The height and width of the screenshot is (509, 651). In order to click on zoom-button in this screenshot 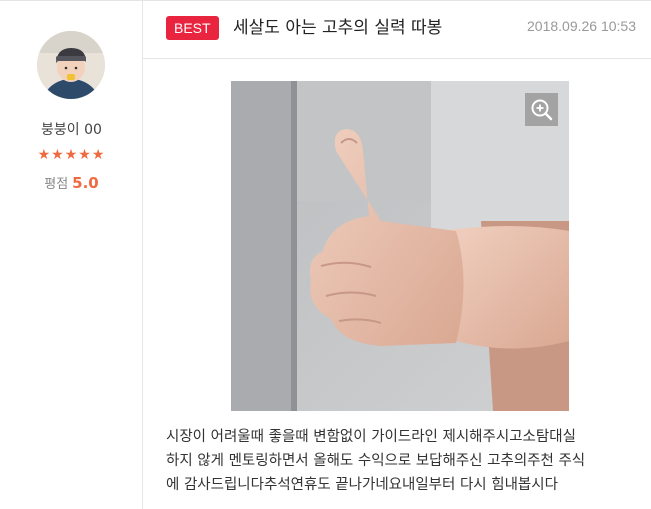, I will do `click(541, 109)`.